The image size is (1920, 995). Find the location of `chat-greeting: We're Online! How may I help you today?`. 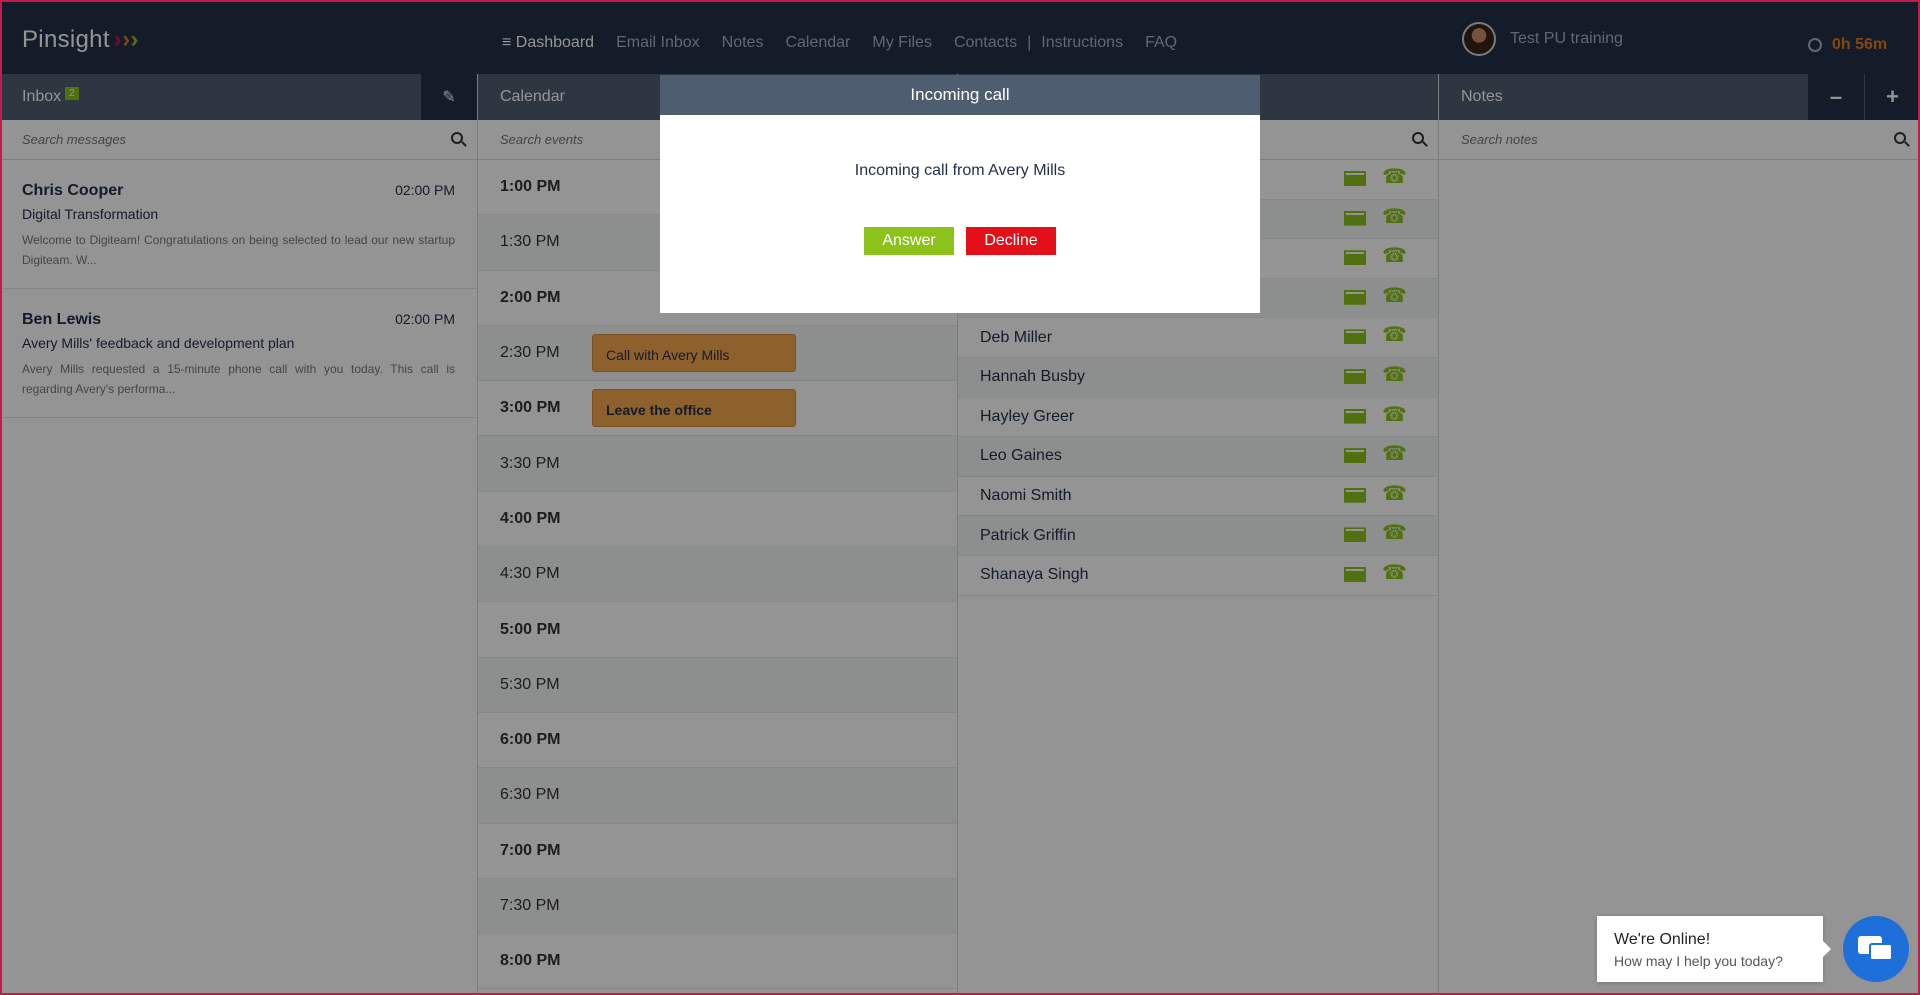

chat-greeting: We're Online! How may I help you today? is located at coordinates (1714, 949).